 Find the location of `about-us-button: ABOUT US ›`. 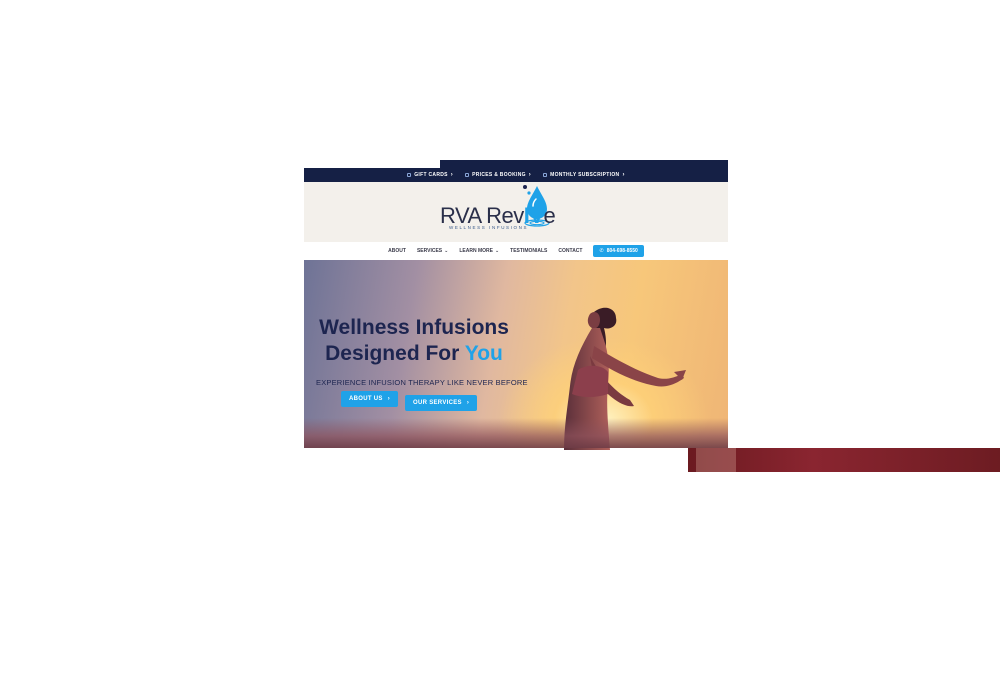

about-us-button: ABOUT US › is located at coordinates (370, 399).